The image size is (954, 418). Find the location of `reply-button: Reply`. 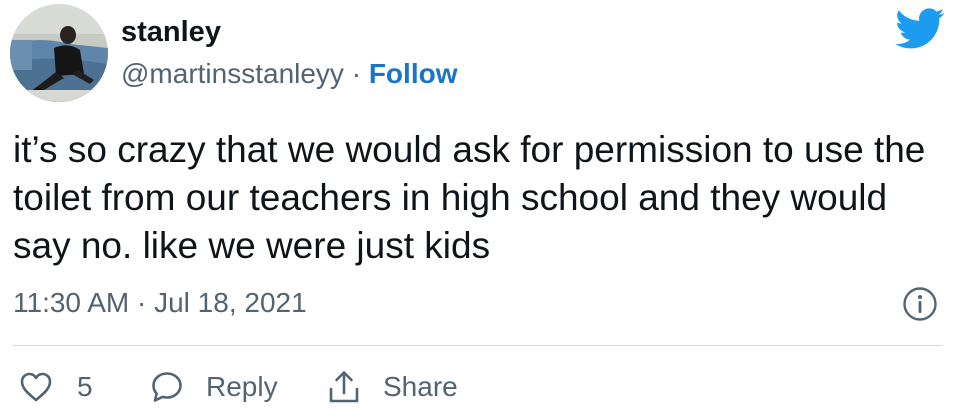

reply-button: Reply is located at coordinates (214, 387).